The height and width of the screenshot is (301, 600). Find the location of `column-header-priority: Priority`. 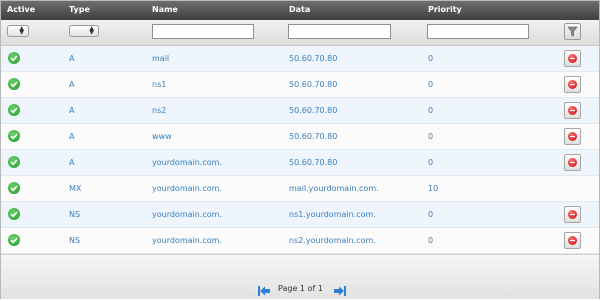

column-header-priority: Priority is located at coordinates (445, 9).